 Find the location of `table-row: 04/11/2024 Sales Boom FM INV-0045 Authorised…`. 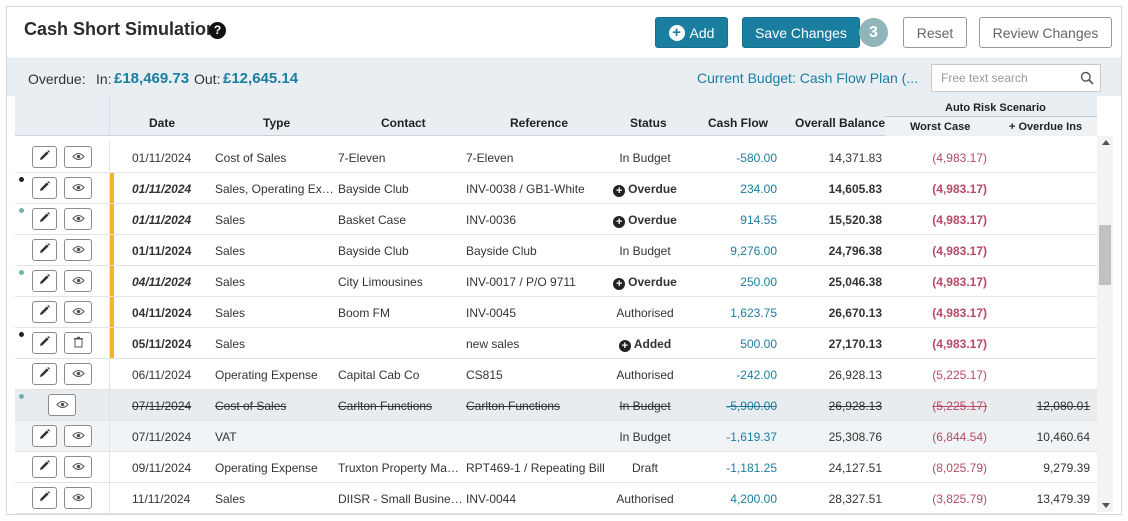

table-row: 04/11/2024 Sales Boom FM INV-0045 Authorised… is located at coordinates (556, 312).